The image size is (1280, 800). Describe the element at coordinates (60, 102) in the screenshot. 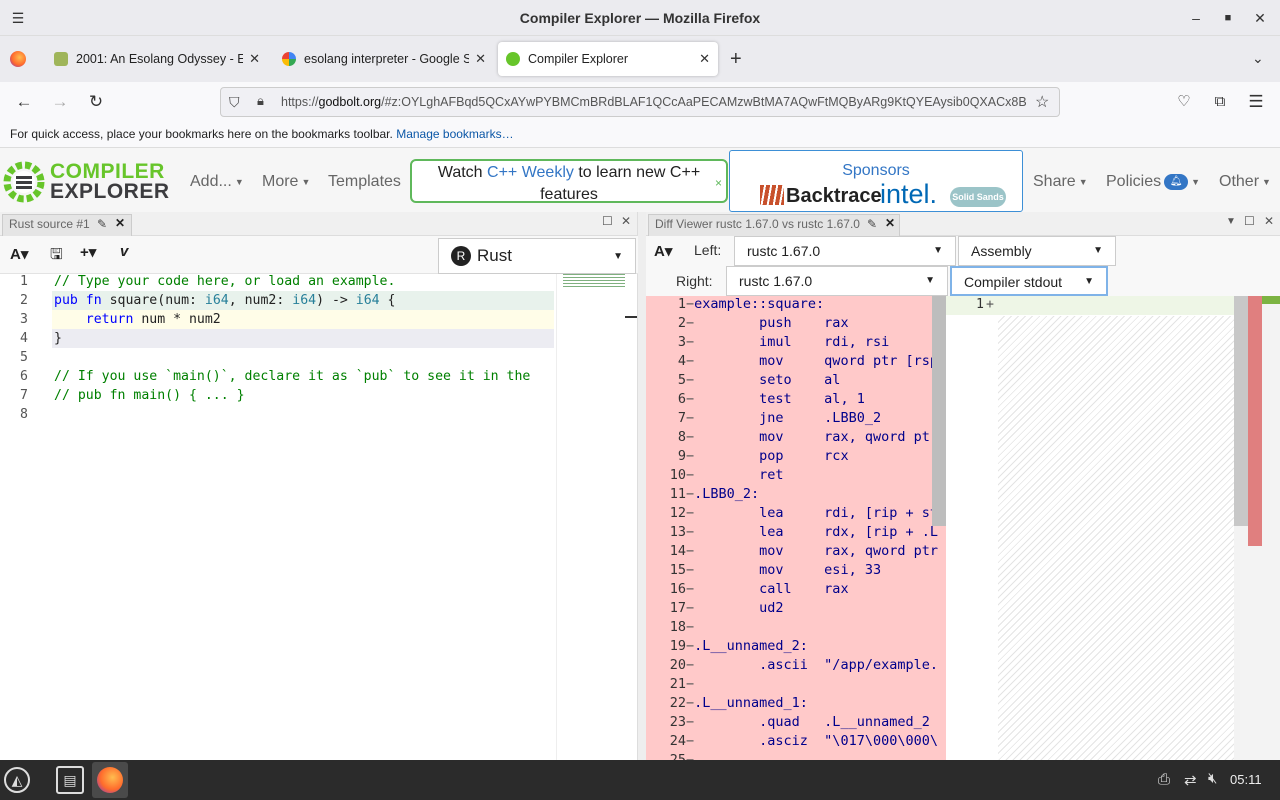

I see `forward-arrow-icon: →` at that location.